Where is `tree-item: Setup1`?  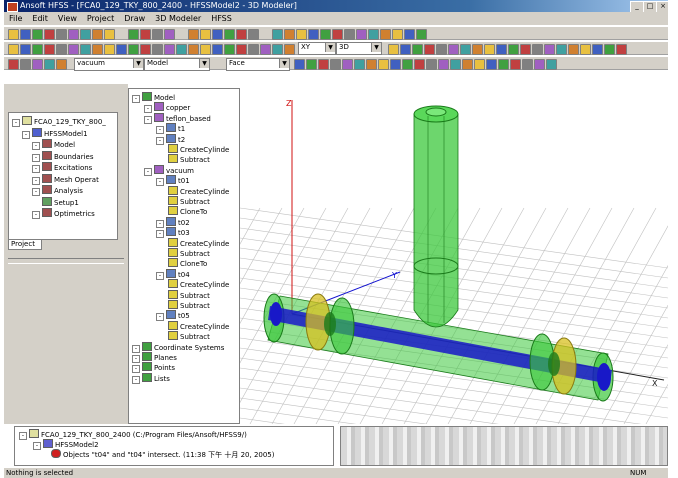 tree-item: Setup1 is located at coordinates (60, 202).